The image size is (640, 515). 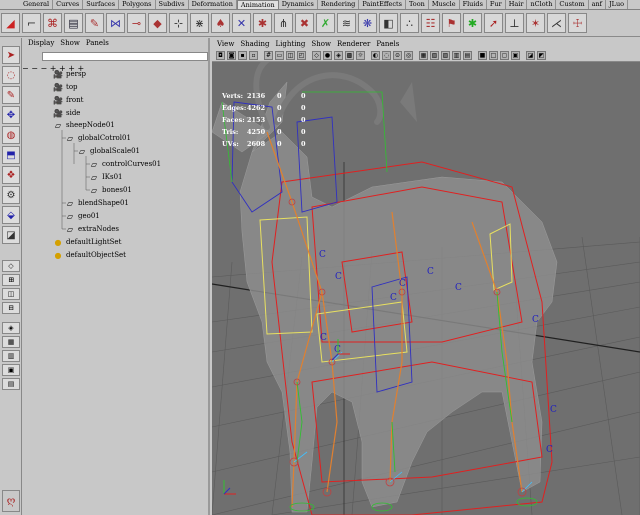 What do you see at coordinates (493, 55) in the screenshot?
I see `persp-icon: □` at bounding box center [493, 55].